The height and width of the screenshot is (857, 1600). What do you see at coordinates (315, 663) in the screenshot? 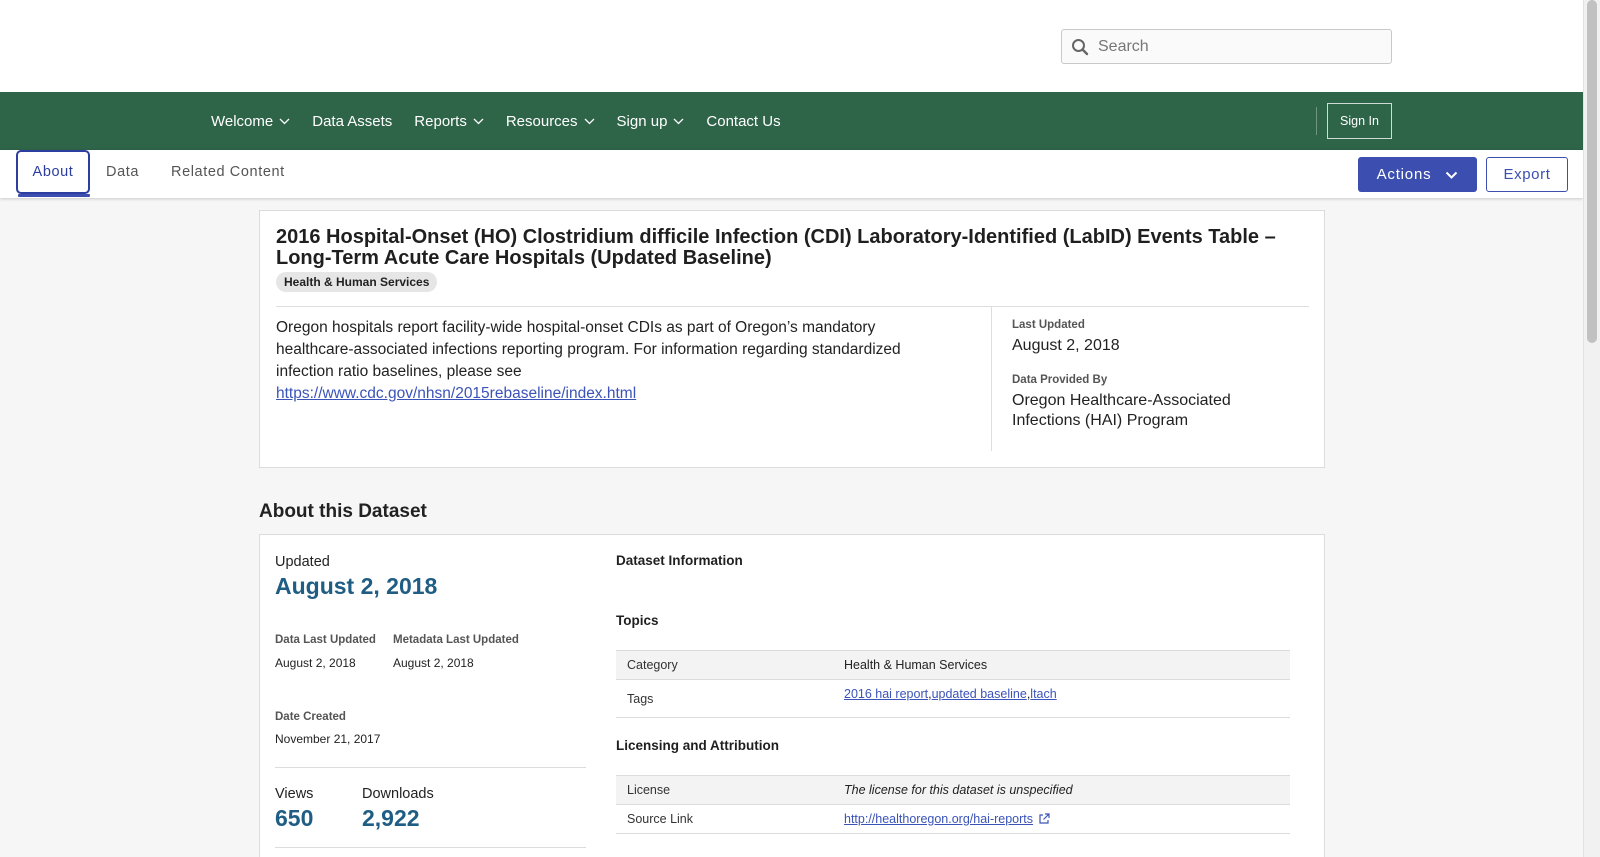
I see `data-last-updated-value: August 2, 2018` at bounding box center [315, 663].